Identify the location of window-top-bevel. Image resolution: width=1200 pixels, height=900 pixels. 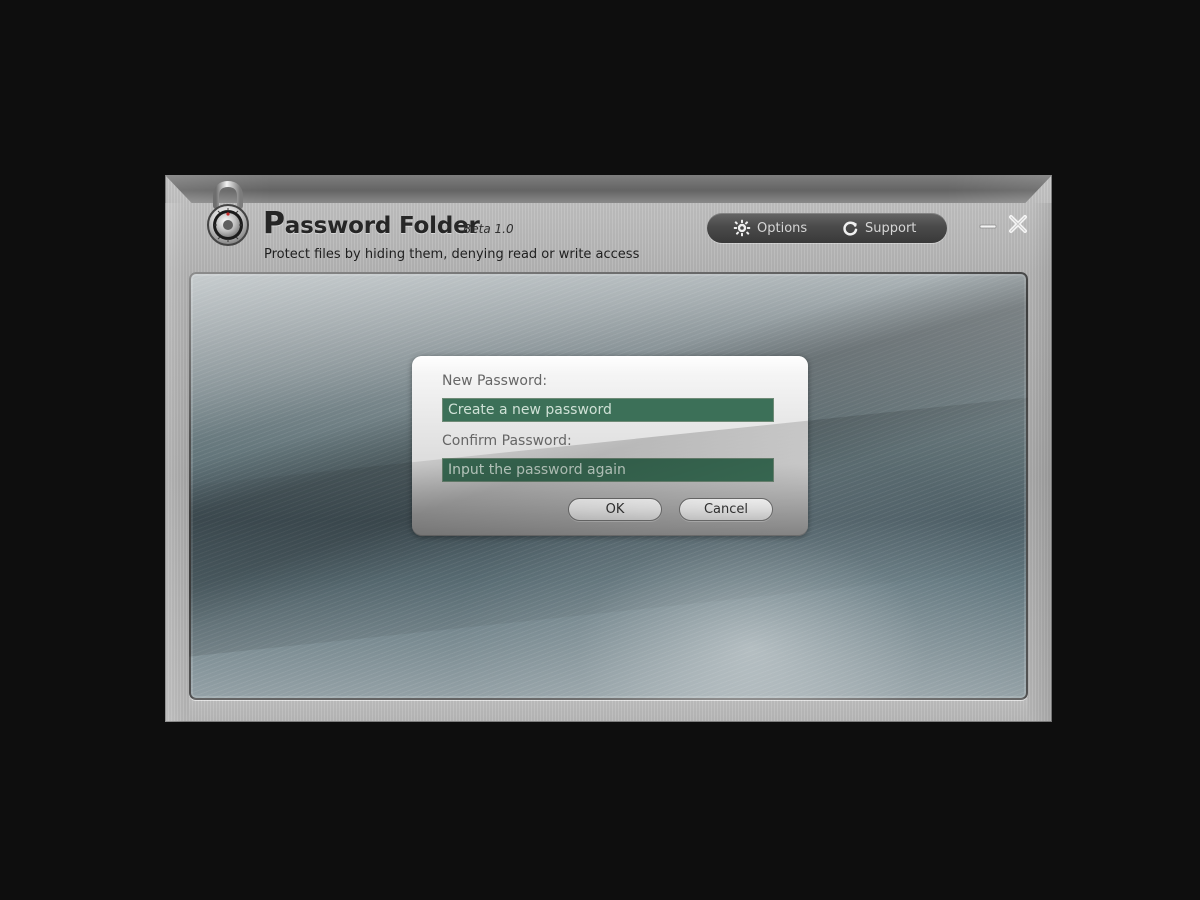
(608, 189).